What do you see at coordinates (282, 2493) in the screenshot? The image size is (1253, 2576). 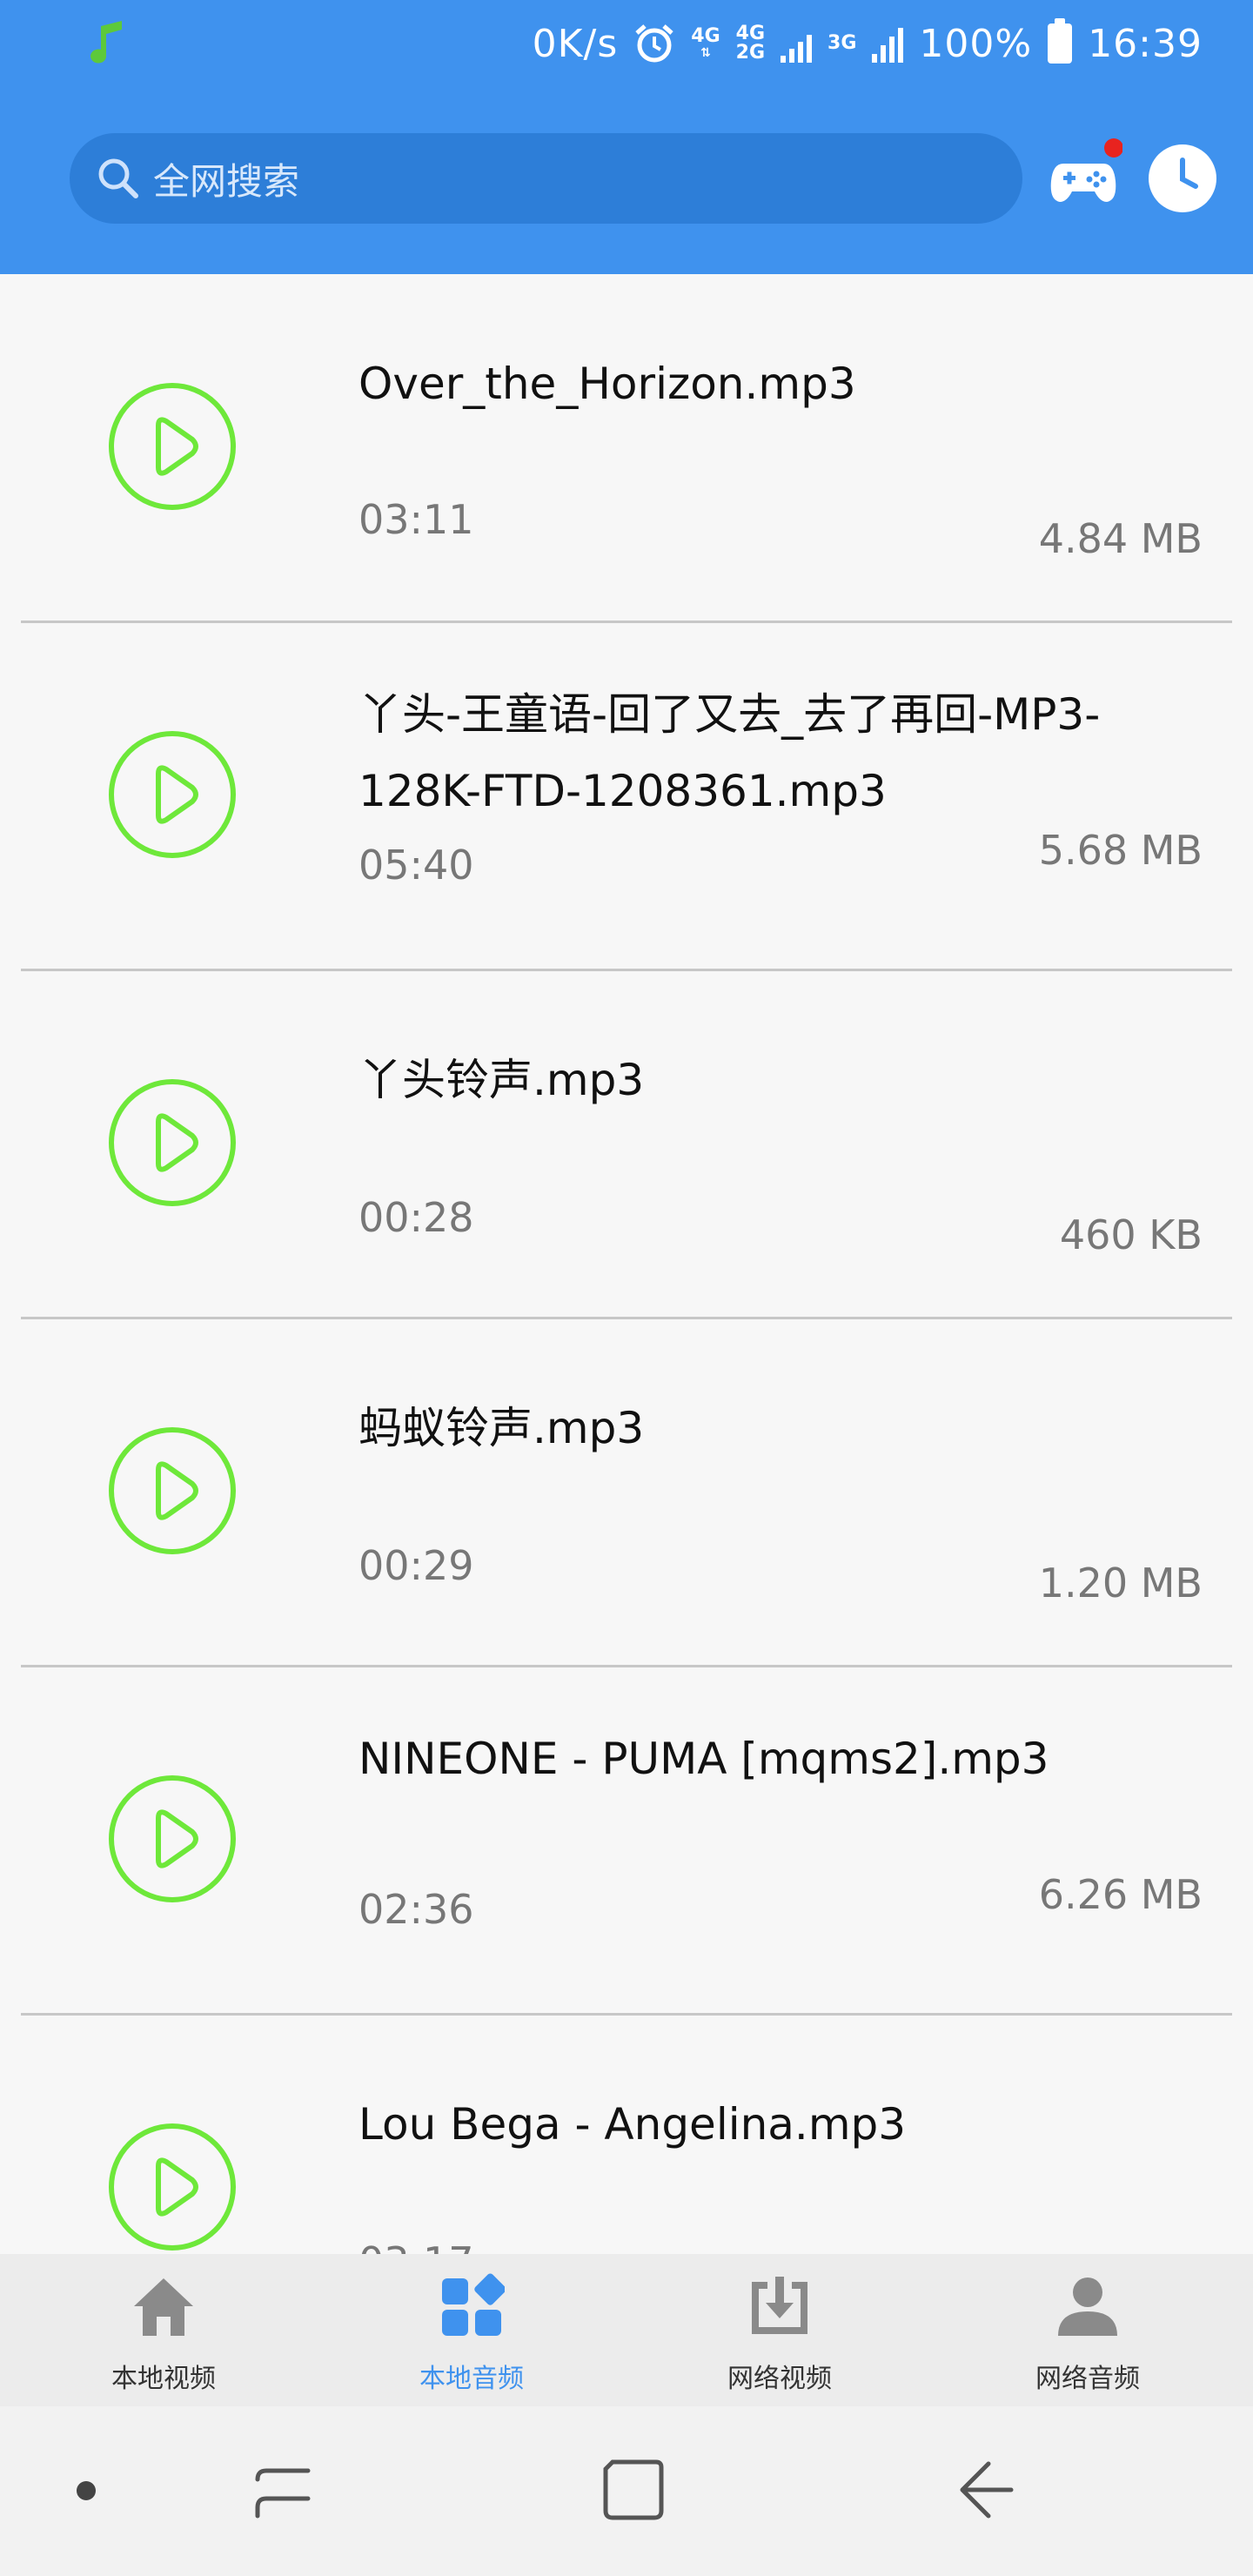 I see `recent-apps-icon` at bounding box center [282, 2493].